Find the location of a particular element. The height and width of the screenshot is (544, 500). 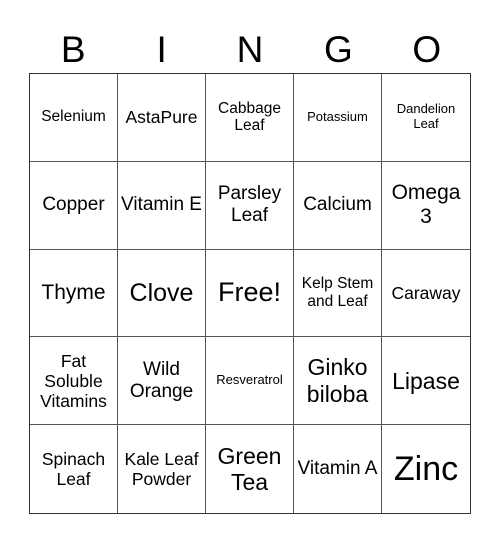

free-space-cell: Free! is located at coordinates (250, 293).